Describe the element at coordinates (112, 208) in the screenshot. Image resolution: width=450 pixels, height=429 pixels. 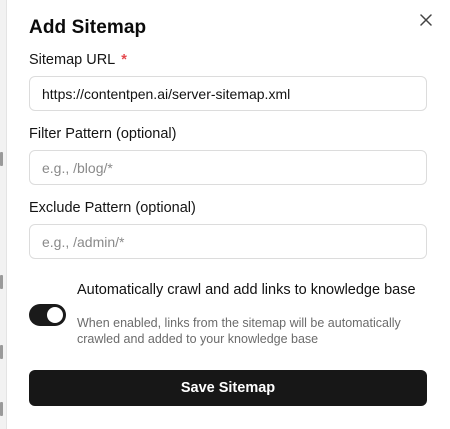
I see `exclude-pattern-label: Exclude Pattern (optional)` at that location.